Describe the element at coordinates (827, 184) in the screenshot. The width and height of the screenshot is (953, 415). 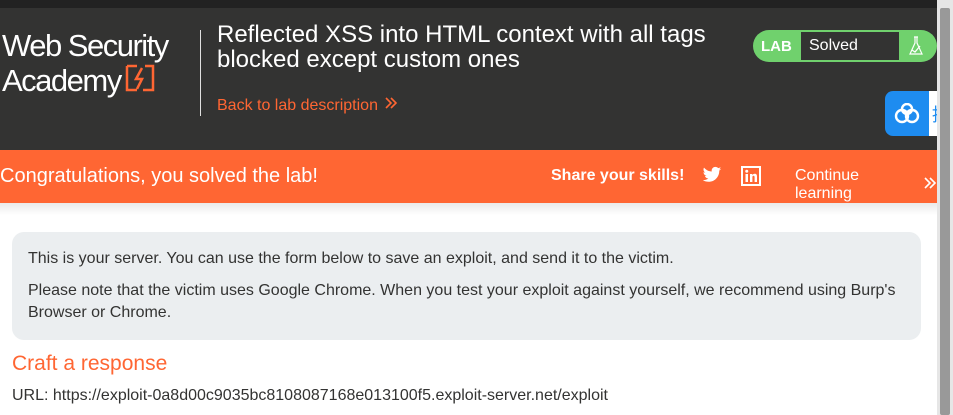
I see `continue-learning-label: Continue learning` at that location.